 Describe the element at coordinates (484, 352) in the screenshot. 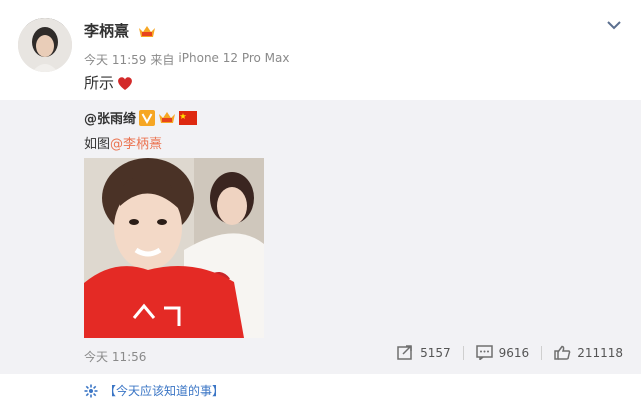

I see `comment-icon` at that location.